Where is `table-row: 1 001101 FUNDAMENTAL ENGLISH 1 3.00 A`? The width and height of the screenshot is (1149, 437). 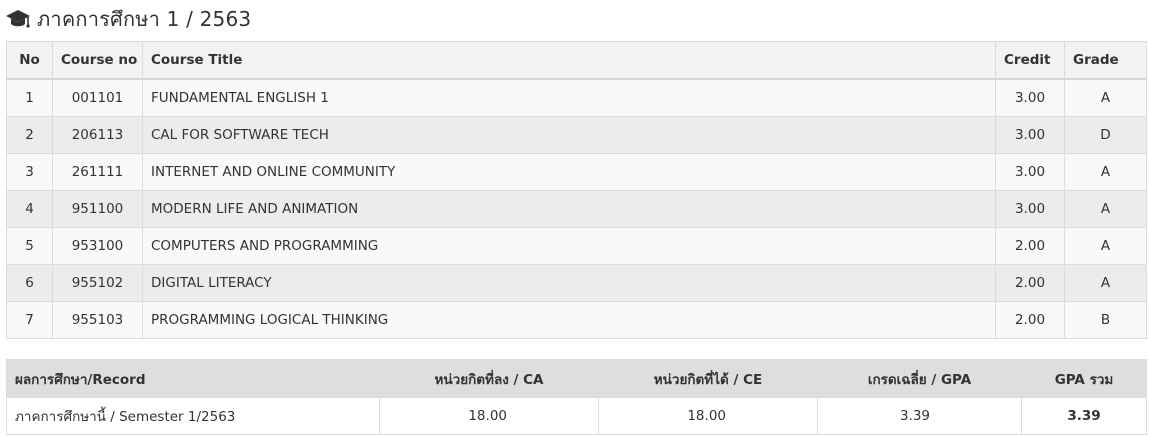
table-row: 1 001101 FUNDAMENTAL ENGLISH 1 3.00 A is located at coordinates (576, 97).